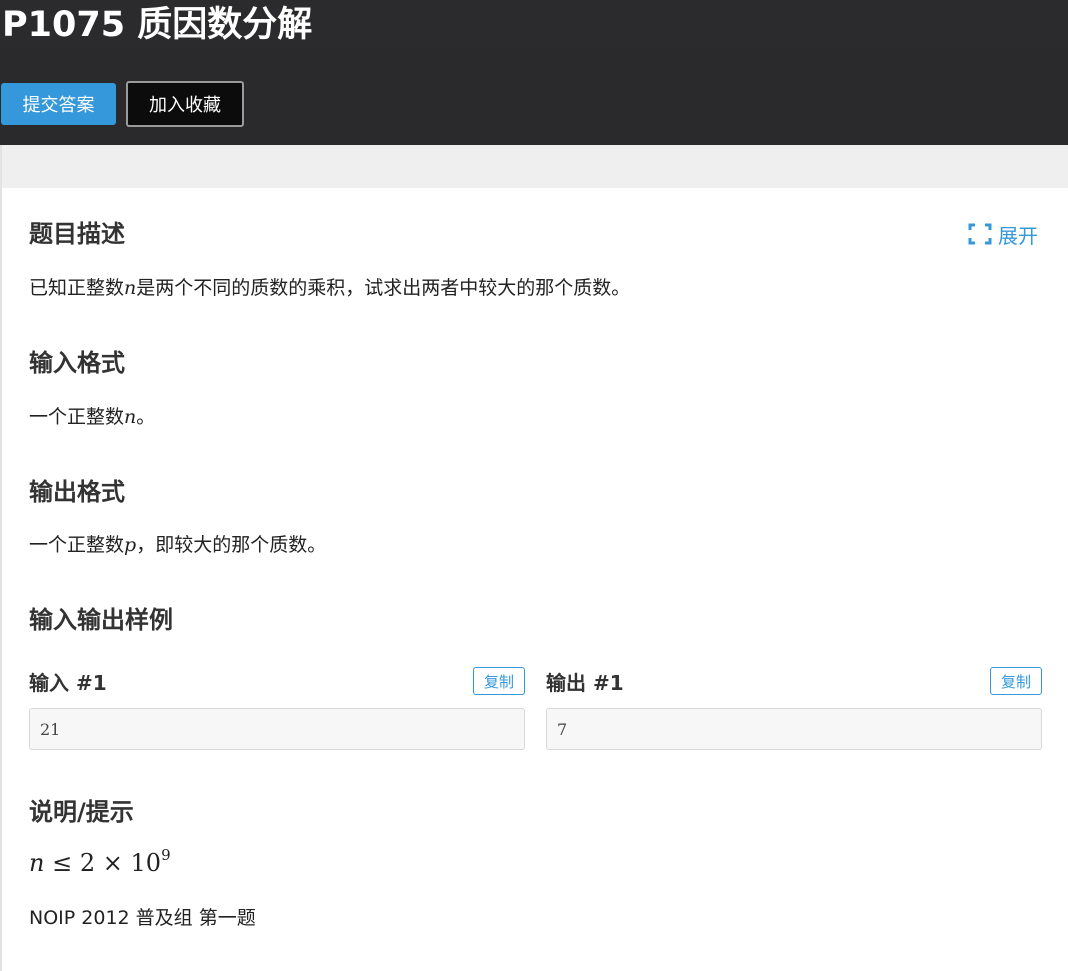  I want to click on expand-label: 展开, so click(1018, 235).